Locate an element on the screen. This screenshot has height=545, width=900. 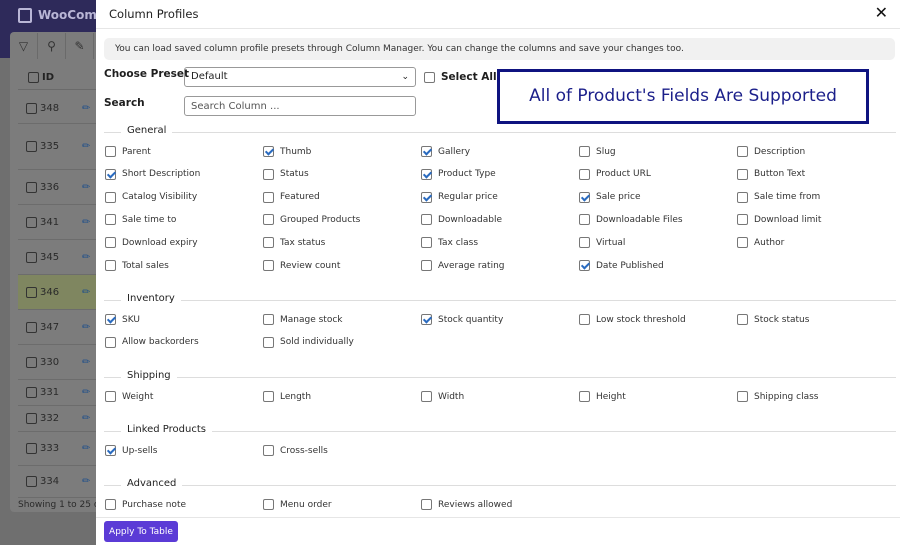
table-row: 332 ✏ is located at coordinates (57, 419).